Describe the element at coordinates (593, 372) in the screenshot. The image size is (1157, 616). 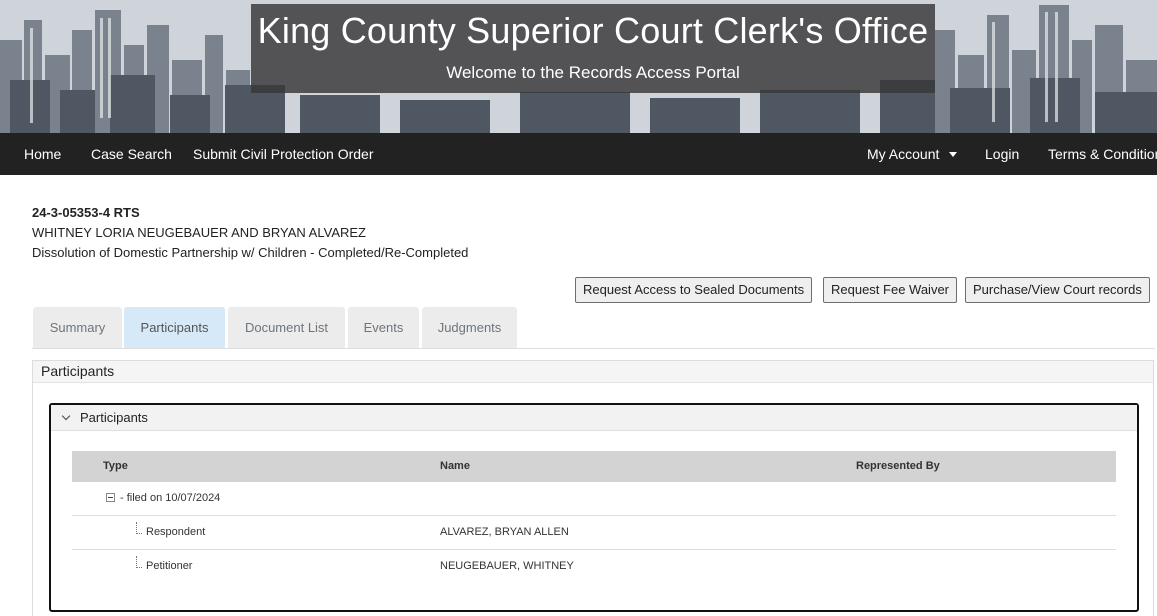
I see `panel-title: Participants` at that location.